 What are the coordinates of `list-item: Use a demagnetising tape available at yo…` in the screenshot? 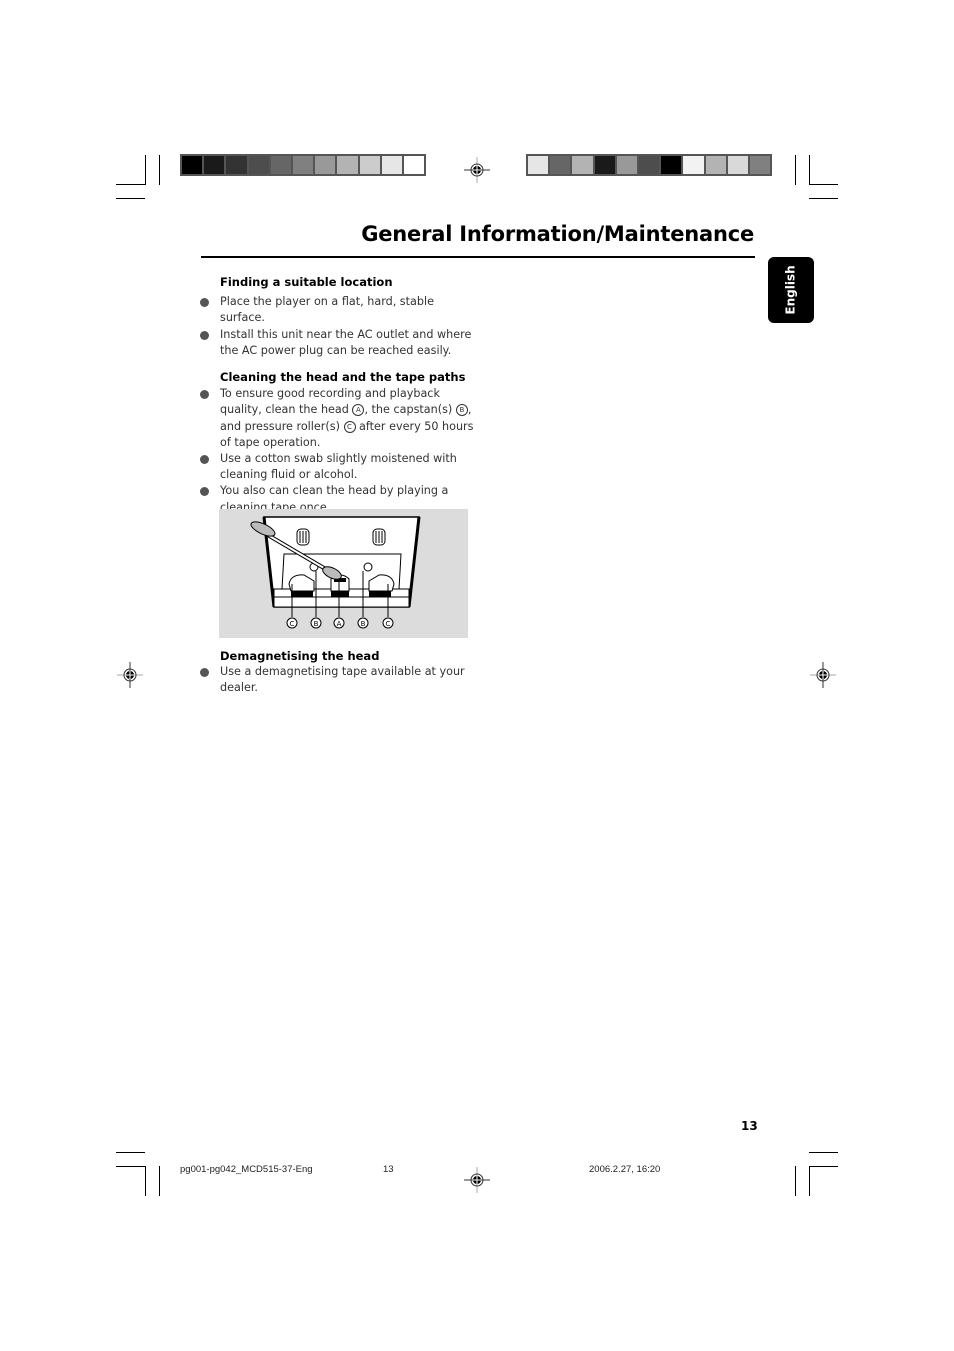 It's located at (337, 680).